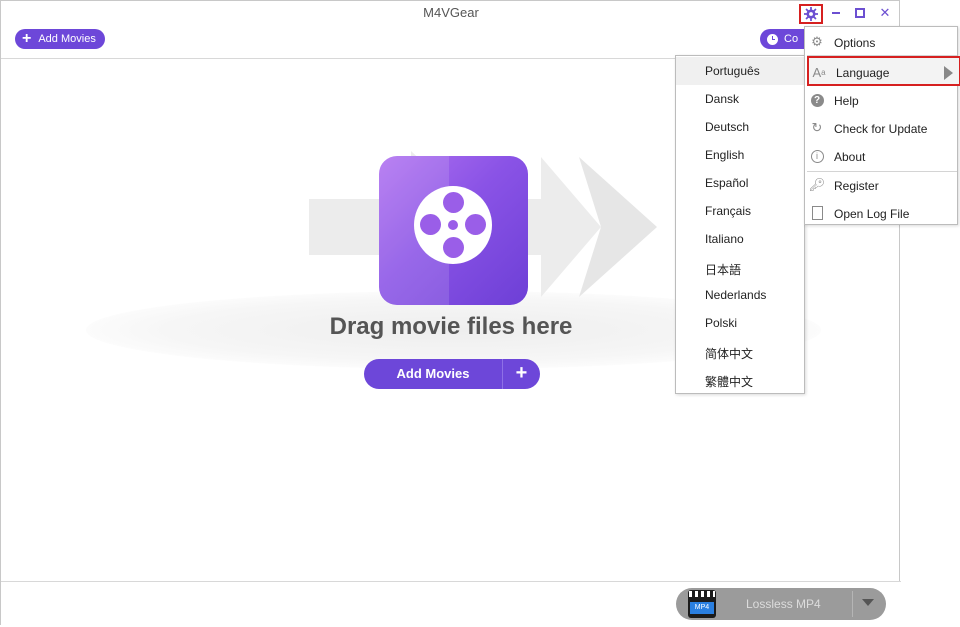  I want to click on info-icon: i, so click(817, 156).